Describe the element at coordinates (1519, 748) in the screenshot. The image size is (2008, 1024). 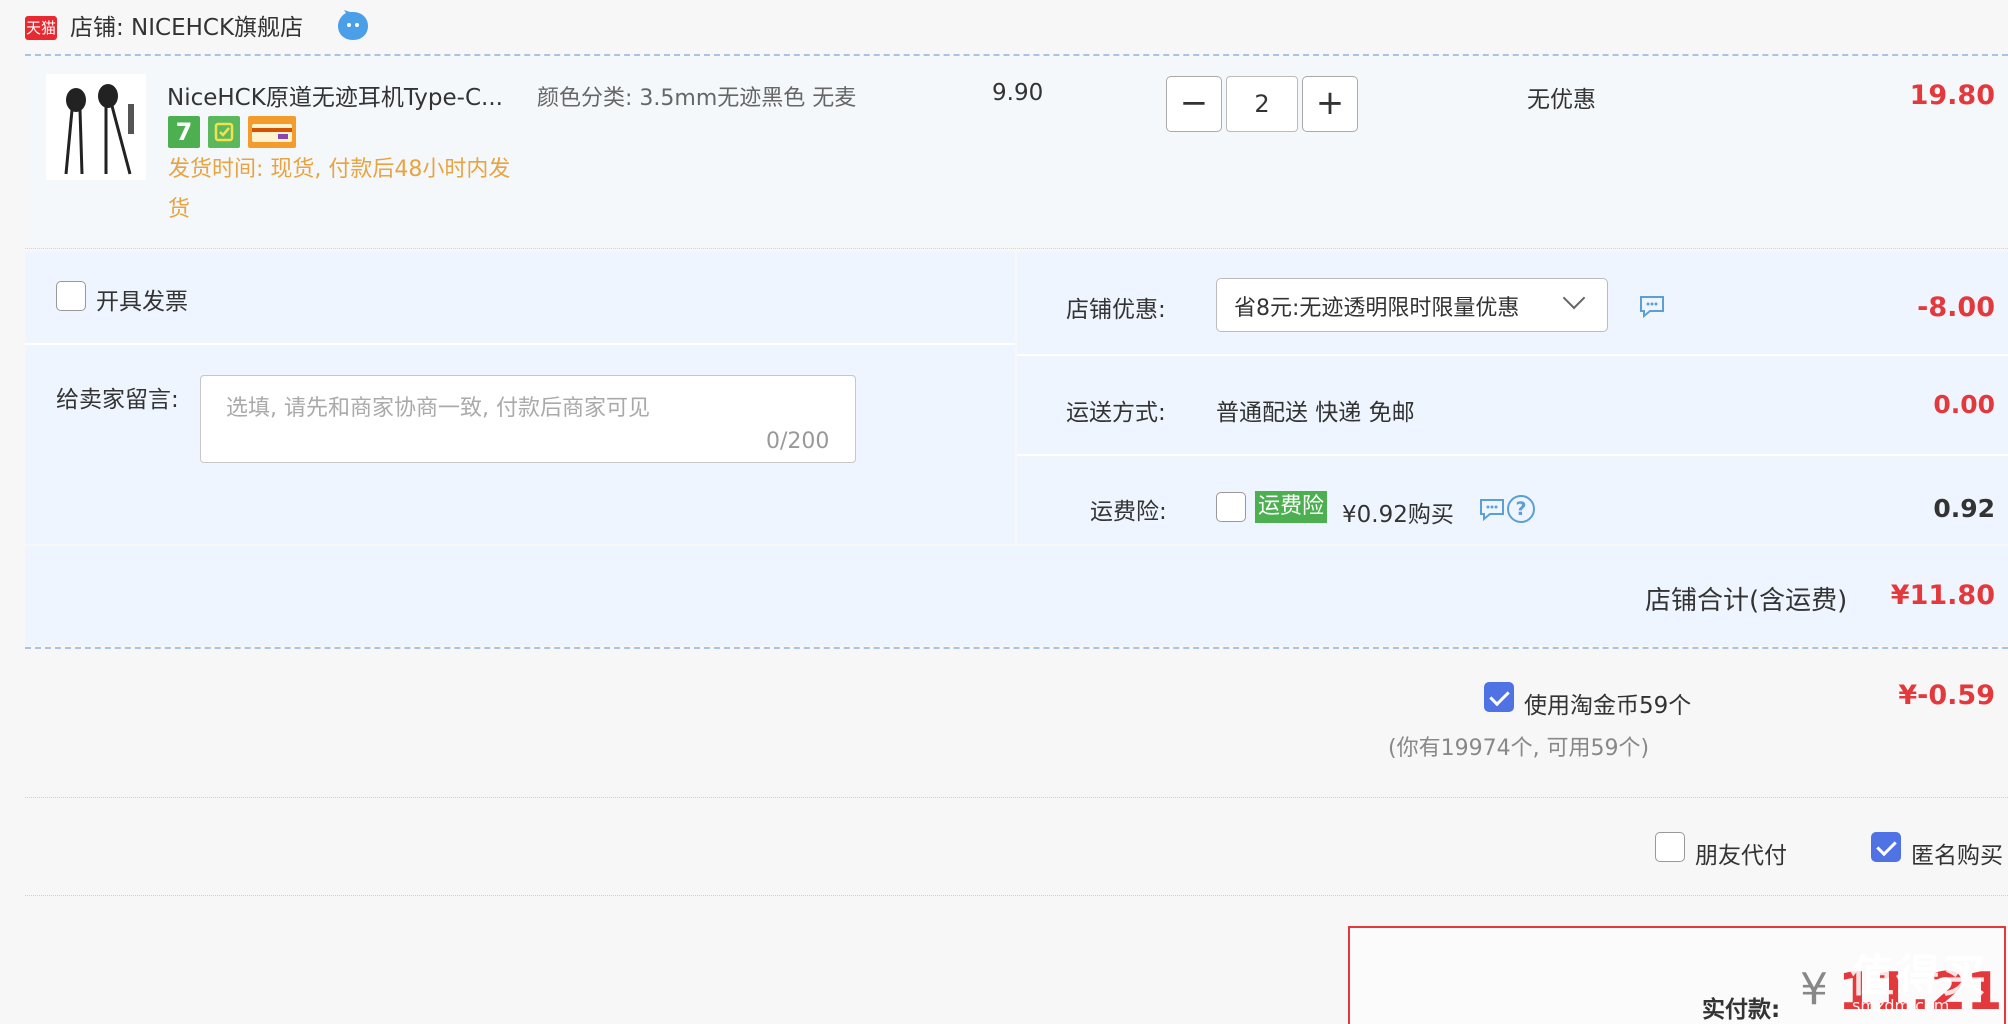
I see `coins-availability-note: (你有19974个, 可用59个)` at that location.